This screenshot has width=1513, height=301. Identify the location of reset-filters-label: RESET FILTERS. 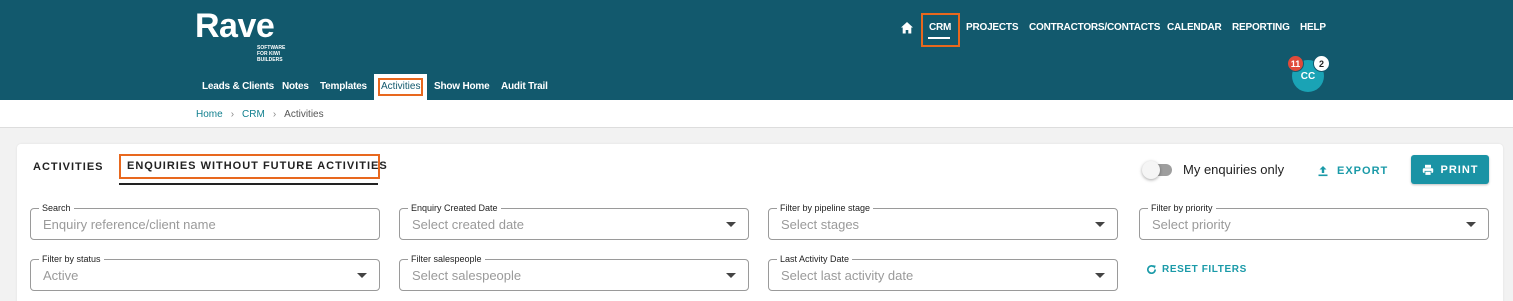
(1204, 269).